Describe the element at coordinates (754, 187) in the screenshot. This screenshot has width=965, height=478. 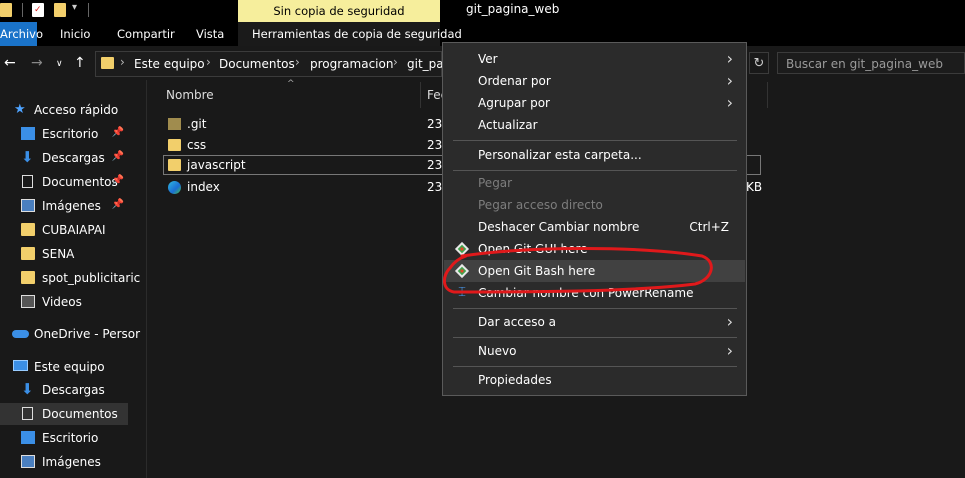
I see `file-size: KB` at that location.